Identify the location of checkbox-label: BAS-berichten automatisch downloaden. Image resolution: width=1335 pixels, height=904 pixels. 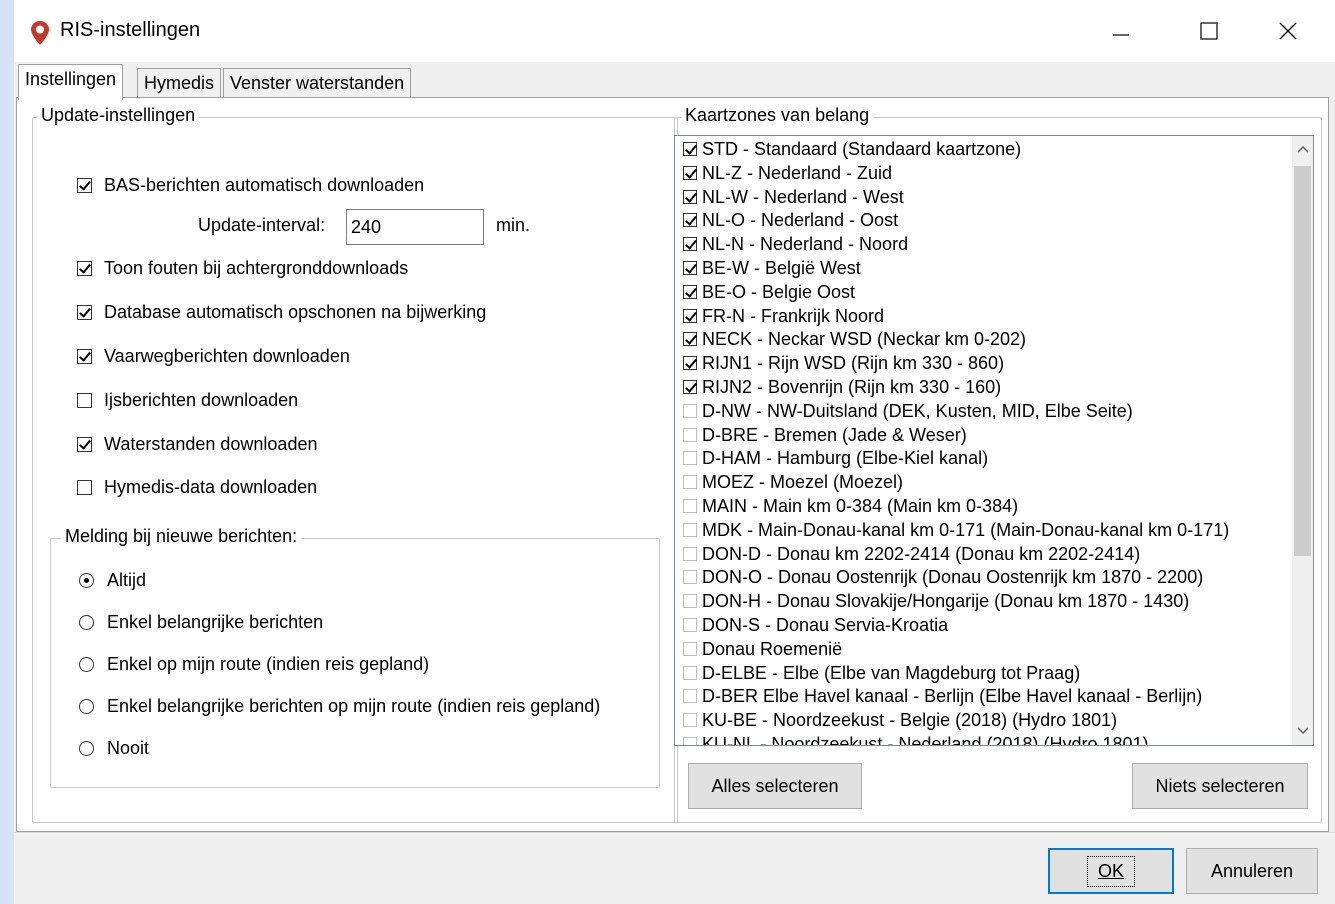
(264, 185).